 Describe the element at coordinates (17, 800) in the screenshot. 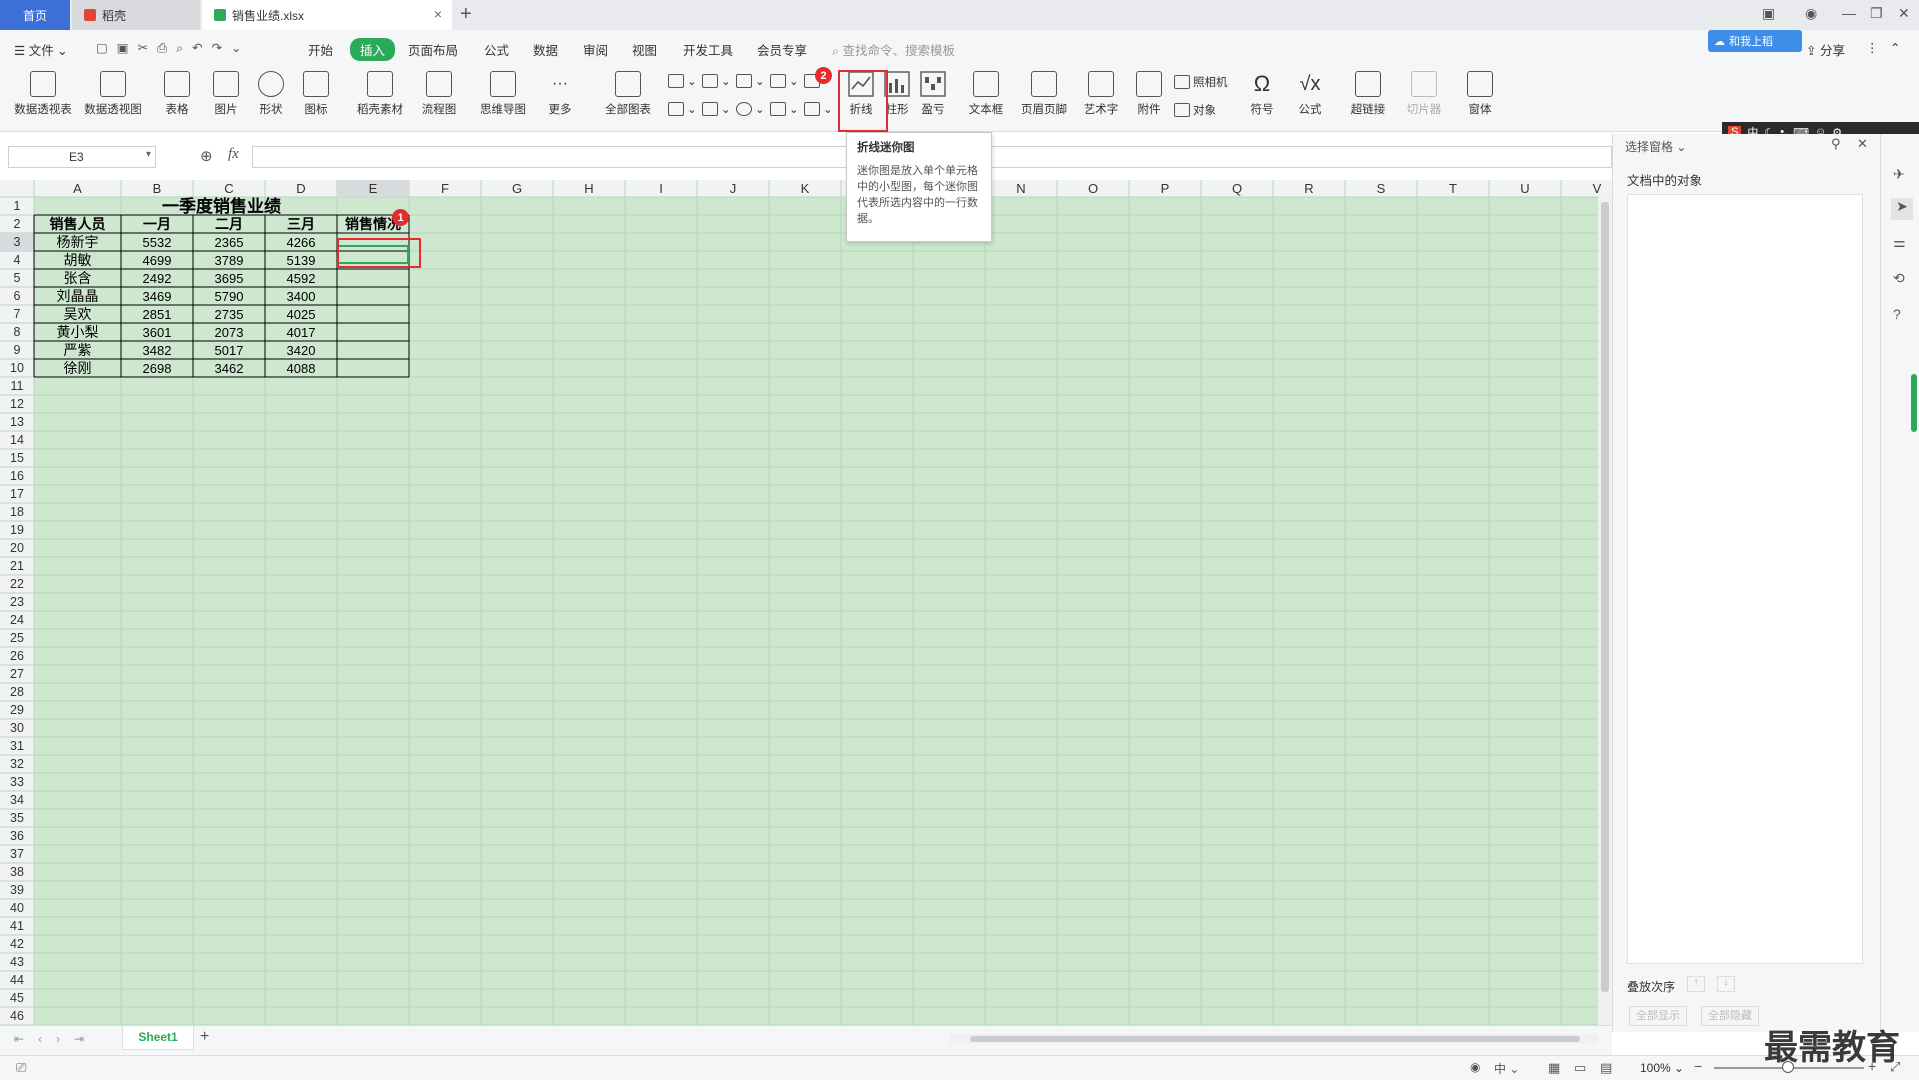

I see `row-header-34: 34` at that location.